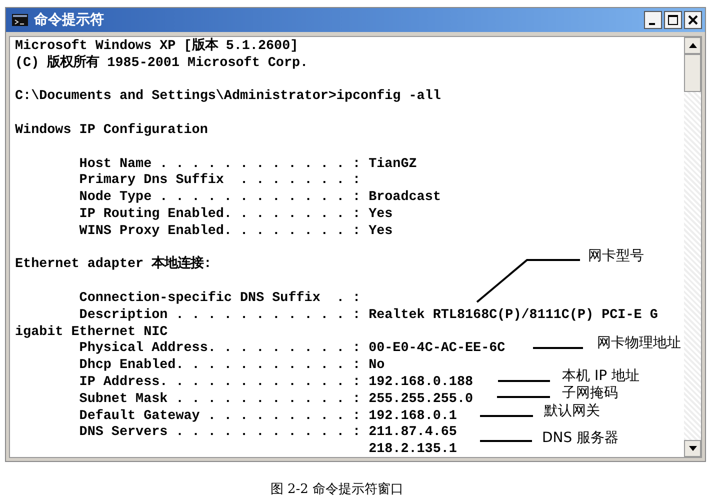 The width and height of the screenshot is (714, 498). What do you see at coordinates (653, 20) in the screenshot?
I see `minimize-button` at bounding box center [653, 20].